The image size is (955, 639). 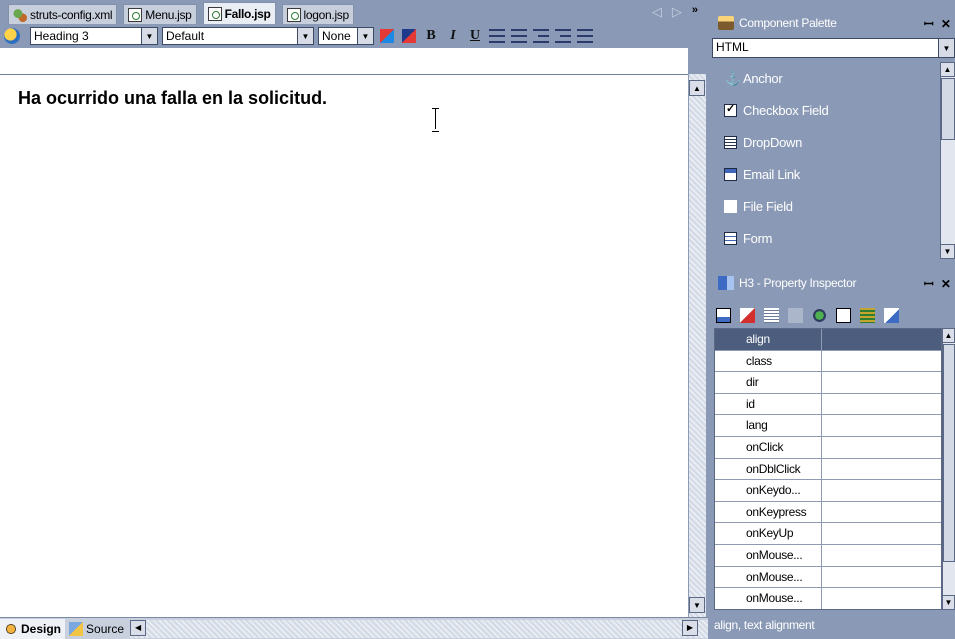 What do you see at coordinates (239, 13) in the screenshot?
I see `tab-fallo-jsp: Fallo.jsp` at bounding box center [239, 13].